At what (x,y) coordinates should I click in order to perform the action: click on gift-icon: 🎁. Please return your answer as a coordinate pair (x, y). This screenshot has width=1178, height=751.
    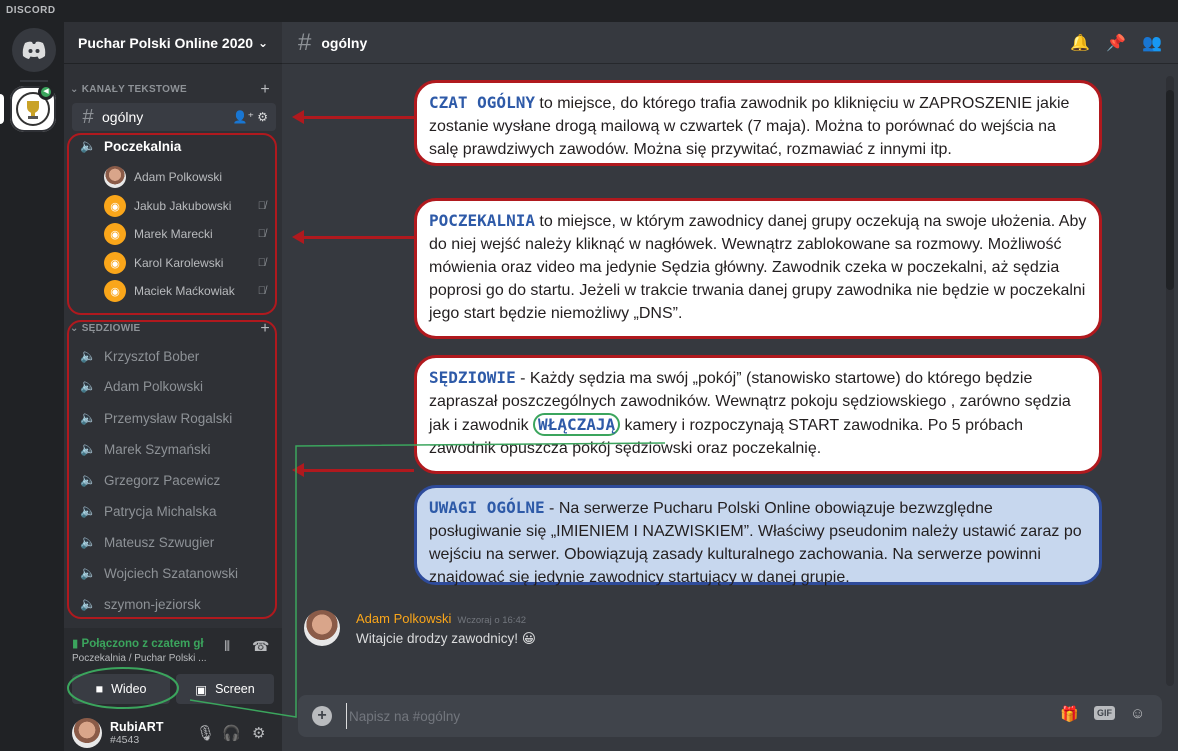
    Looking at the image, I should click on (1069, 714).